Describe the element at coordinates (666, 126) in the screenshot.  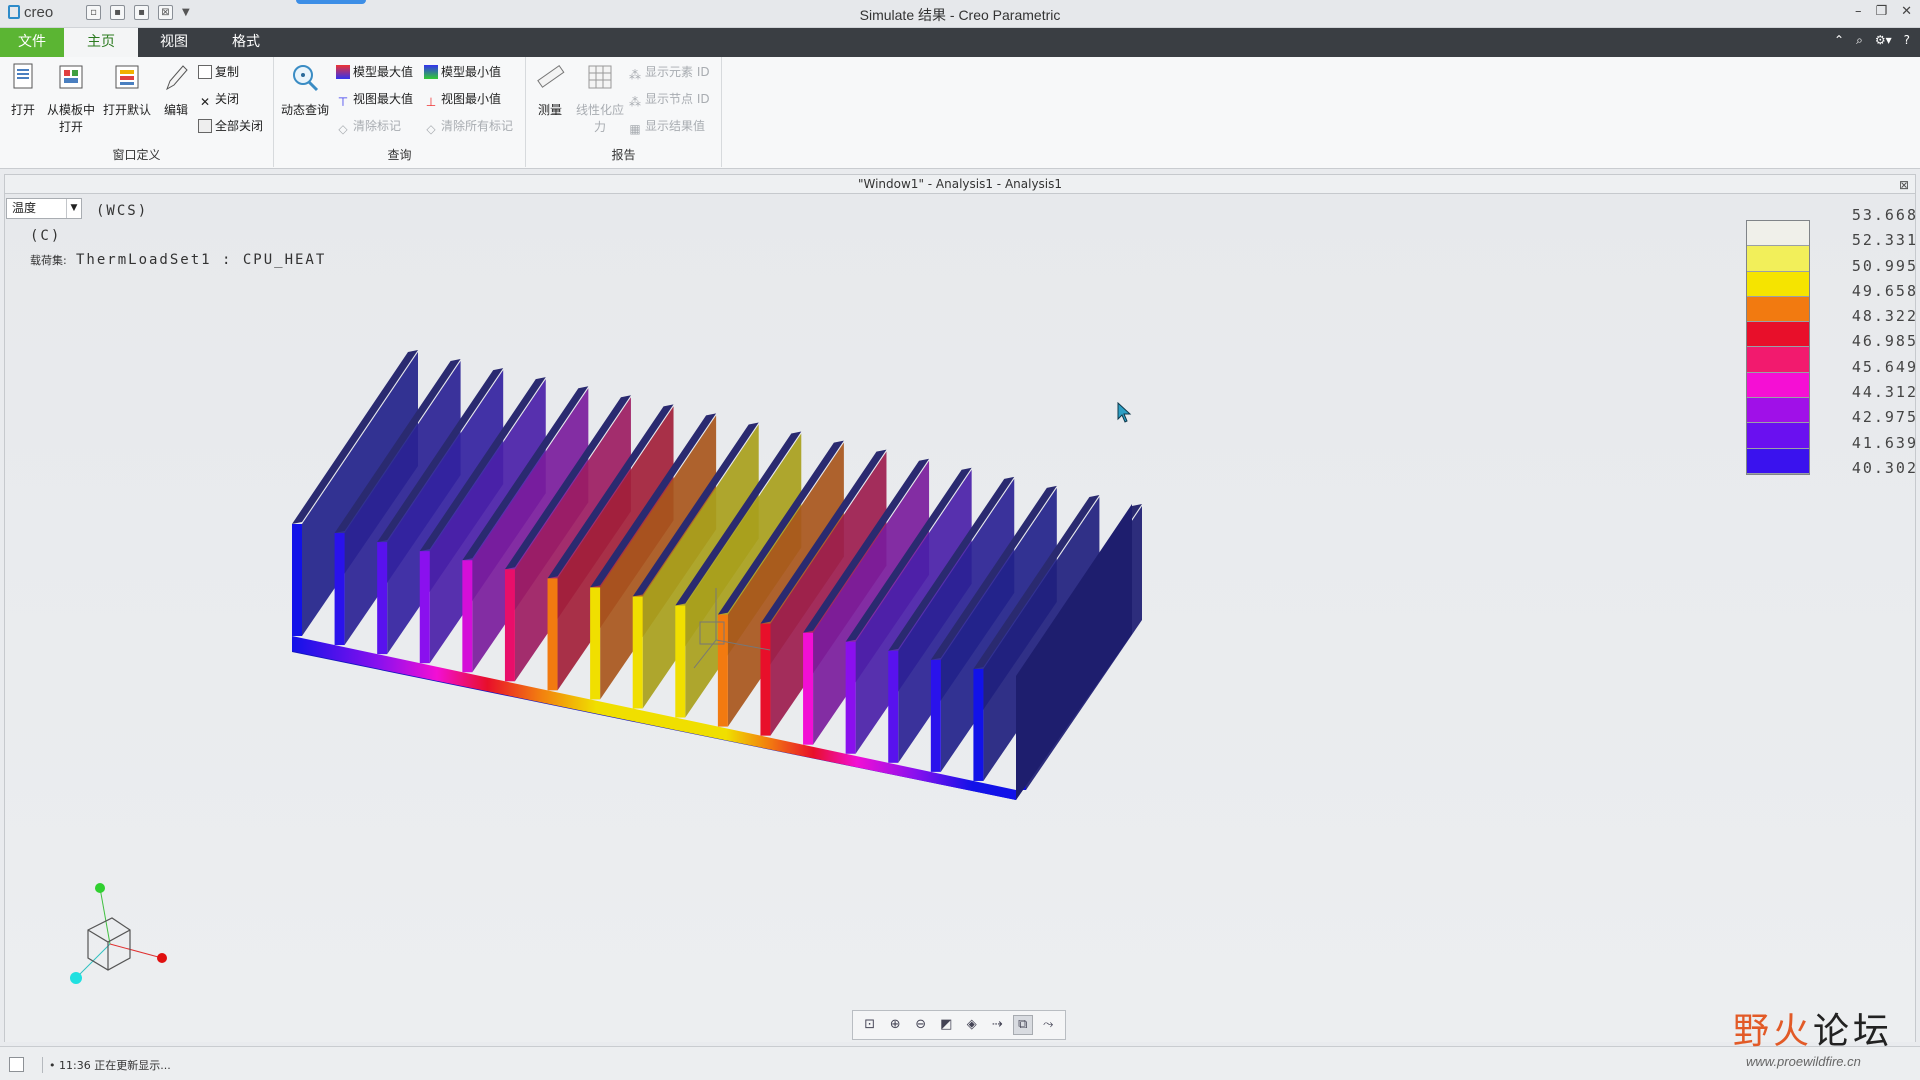
I see `show-result-value-button: ▦ 显示结果值` at that location.